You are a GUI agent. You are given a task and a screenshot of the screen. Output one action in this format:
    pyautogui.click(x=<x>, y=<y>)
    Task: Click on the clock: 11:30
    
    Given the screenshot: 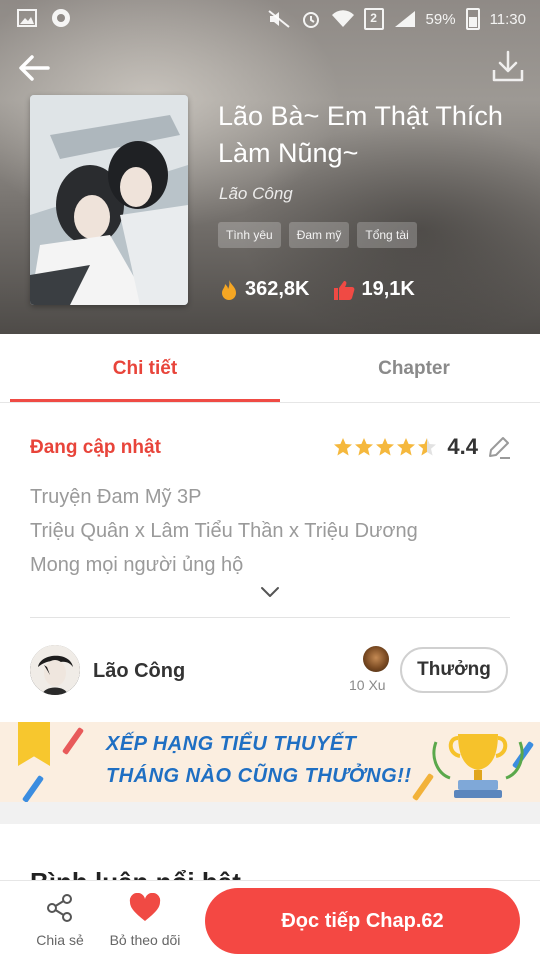 What is the action you would take?
    pyautogui.click(x=507, y=19)
    